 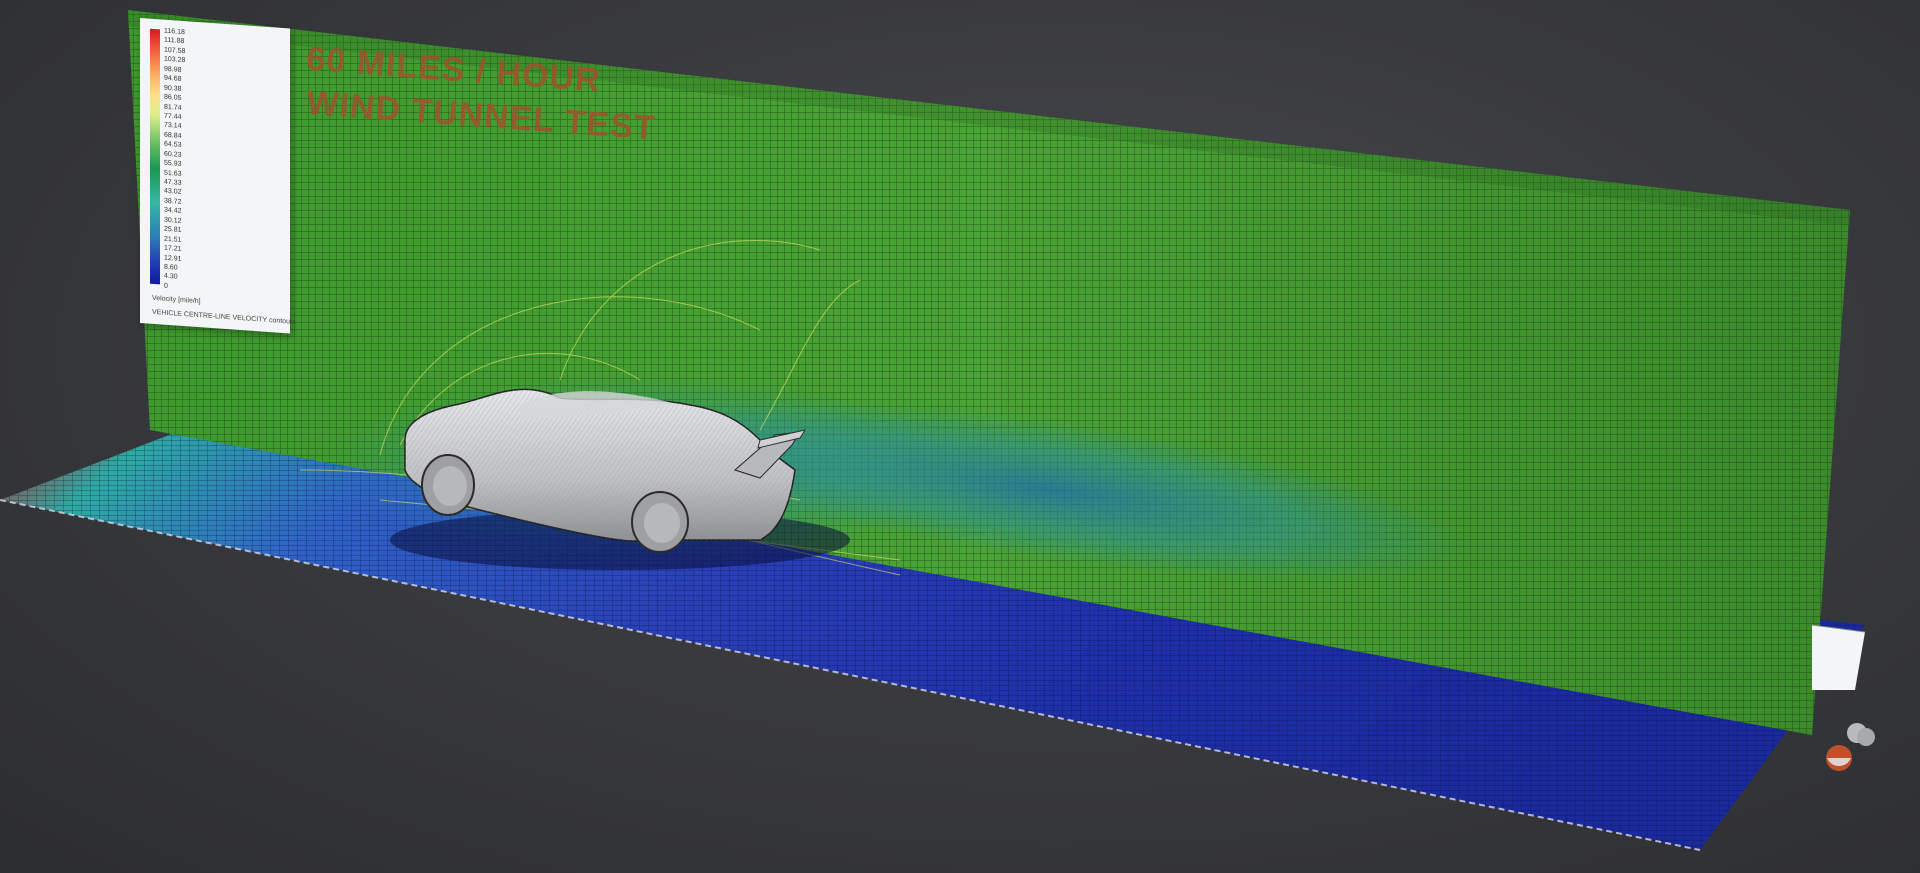 What do you see at coordinates (448, 485) in the screenshot?
I see `front-wheel` at bounding box center [448, 485].